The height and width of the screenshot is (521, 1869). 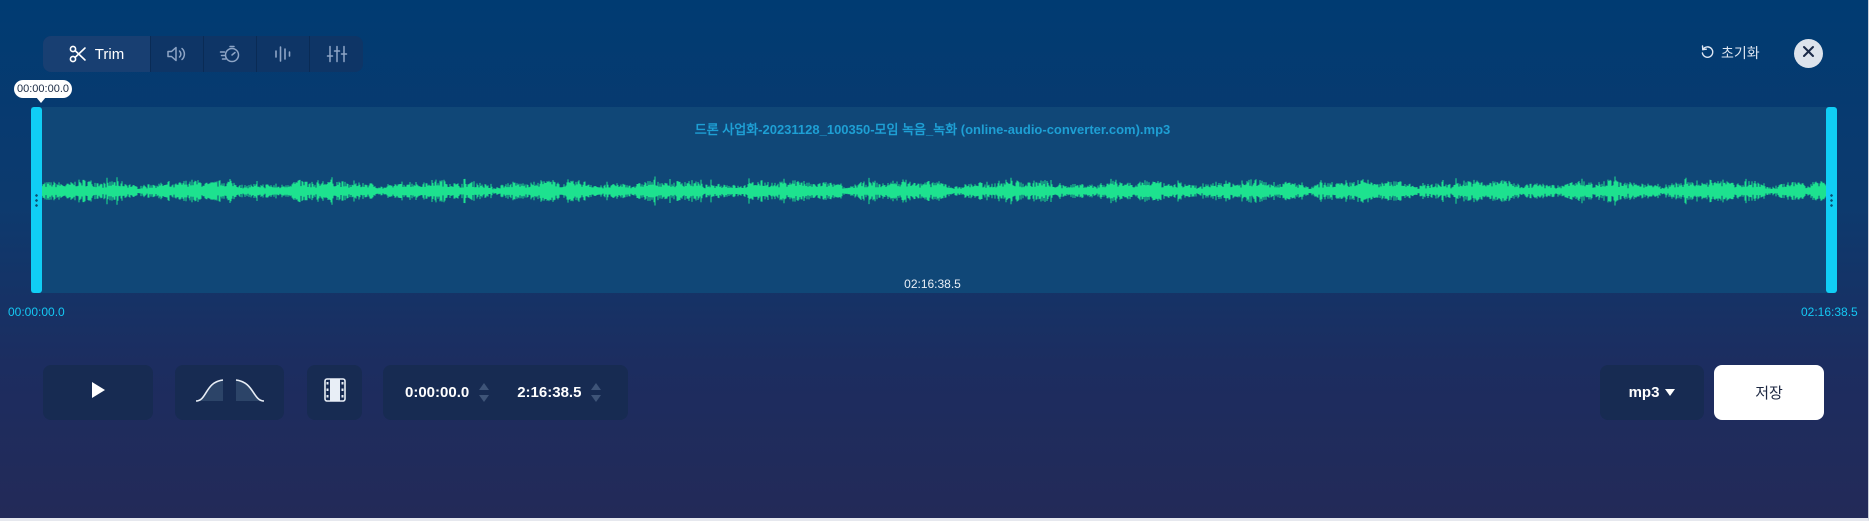 What do you see at coordinates (932, 191) in the screenshot?
I see `waveform-path` at bounding box center [932, 191].